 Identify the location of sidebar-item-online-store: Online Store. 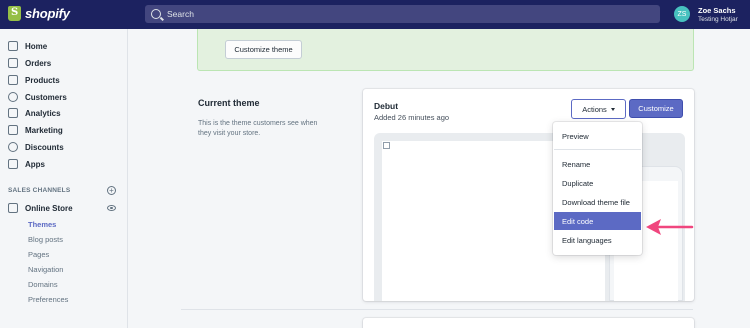
(40, 208).